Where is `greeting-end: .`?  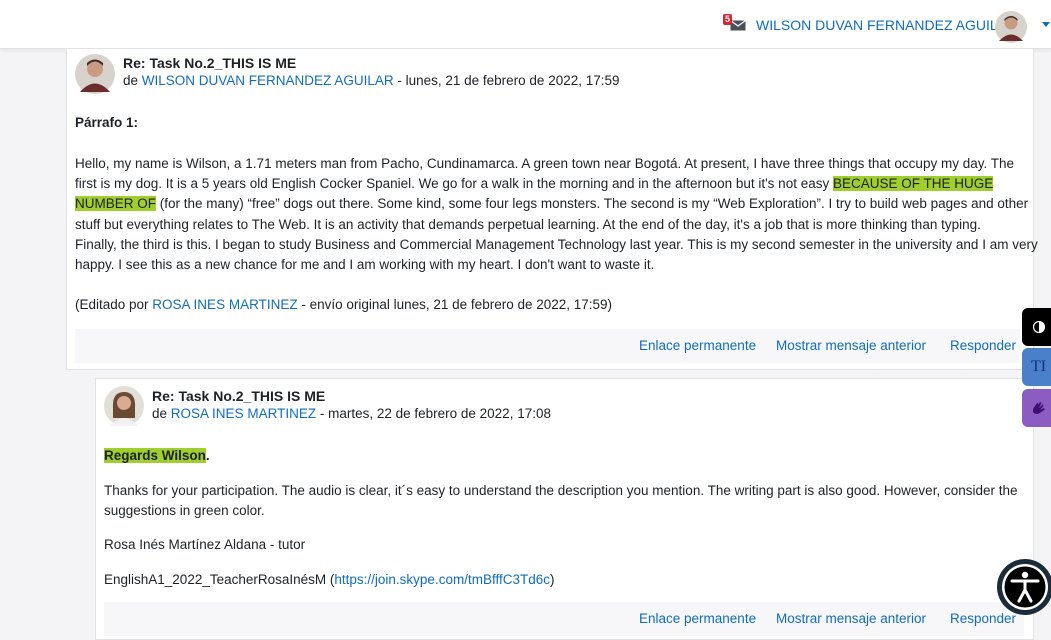
greeting-end: . is located at coordinates (207, 455).